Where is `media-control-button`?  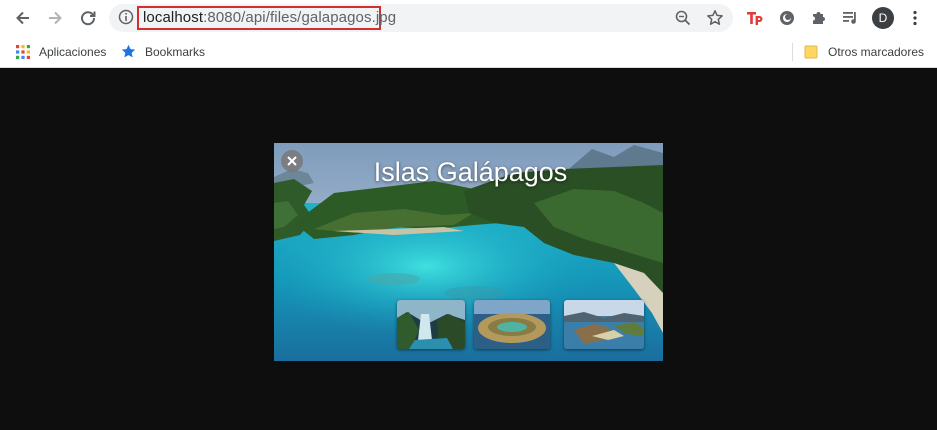
media-control-button is located at coordinates (850, 18).